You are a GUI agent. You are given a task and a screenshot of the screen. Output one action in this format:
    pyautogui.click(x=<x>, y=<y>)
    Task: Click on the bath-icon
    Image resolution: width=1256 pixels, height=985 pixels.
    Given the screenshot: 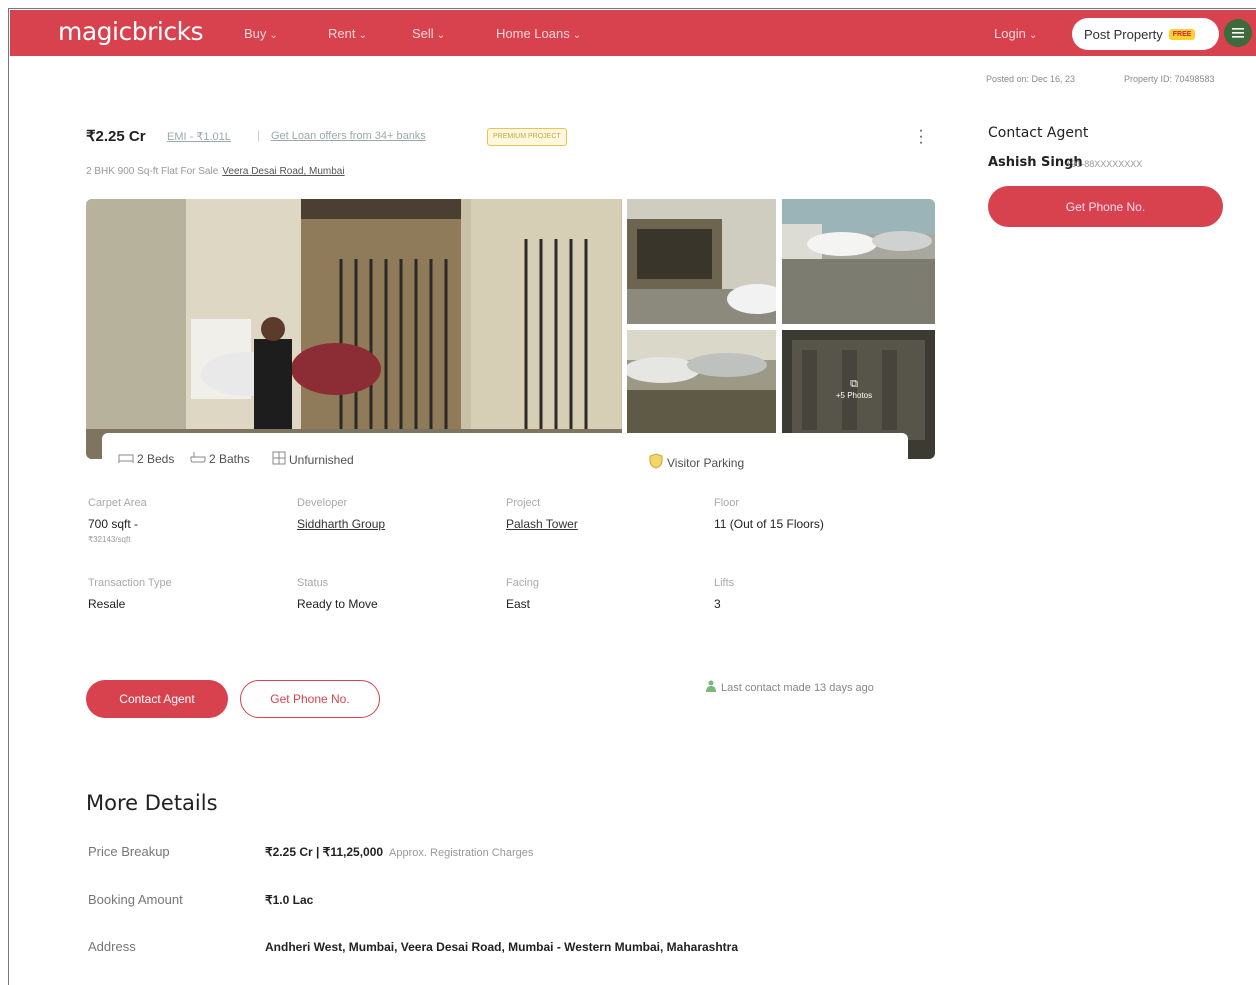 What is the action you would take?
    pyautogui.click(x=198, y=458)
    